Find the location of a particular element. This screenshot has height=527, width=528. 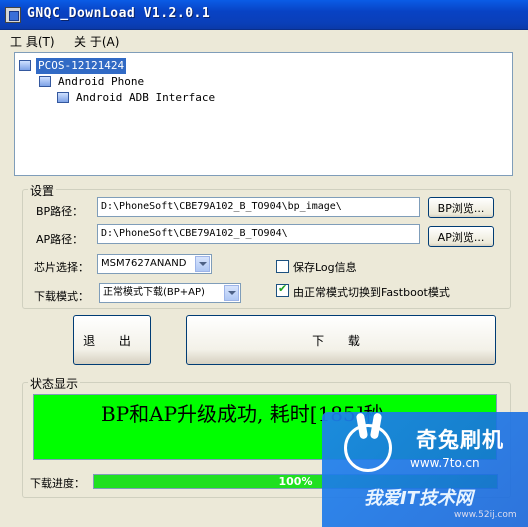

chip-select-value: MSM7627ANAND is located at coordinates (144, 263).